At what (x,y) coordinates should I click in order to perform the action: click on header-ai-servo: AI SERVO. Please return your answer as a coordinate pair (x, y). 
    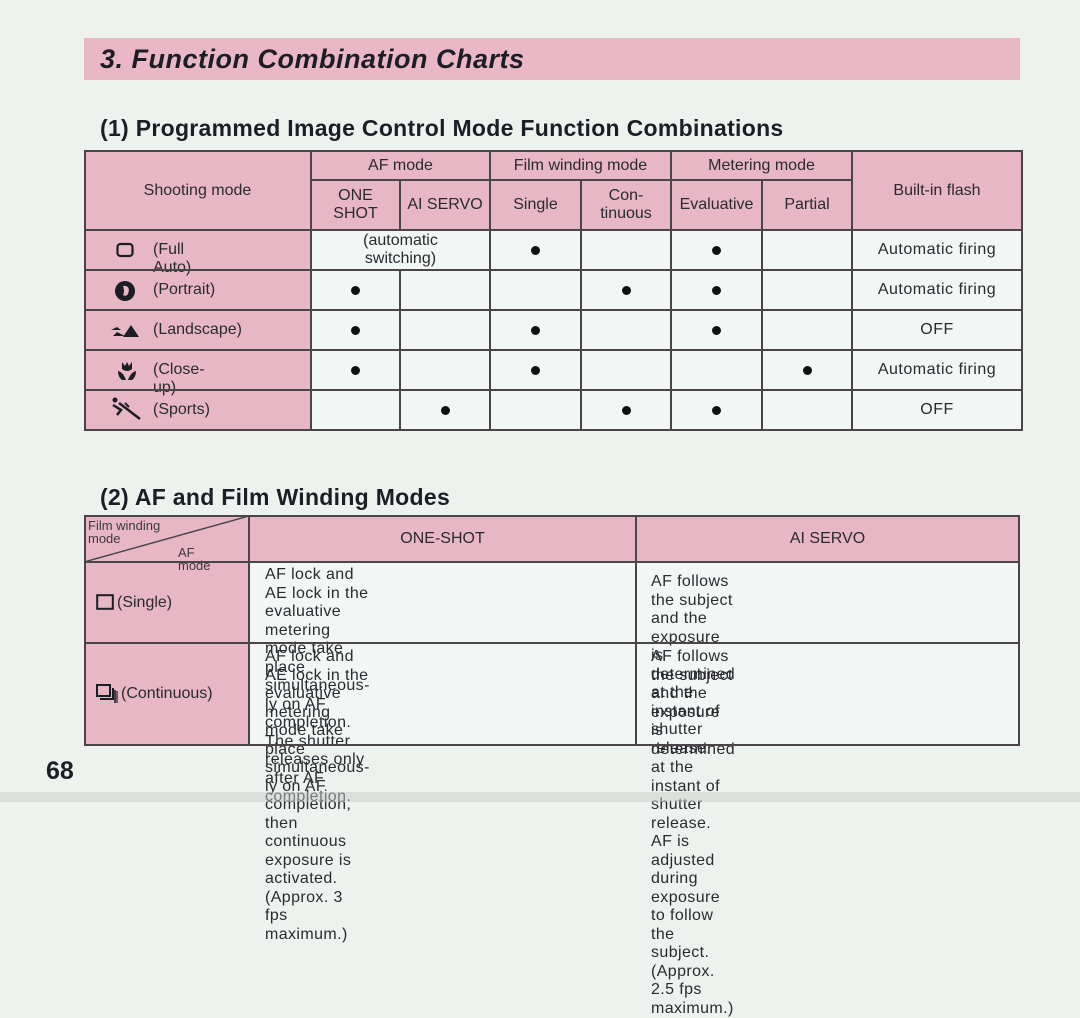
    Looking at the image, I should click on (827, 539).